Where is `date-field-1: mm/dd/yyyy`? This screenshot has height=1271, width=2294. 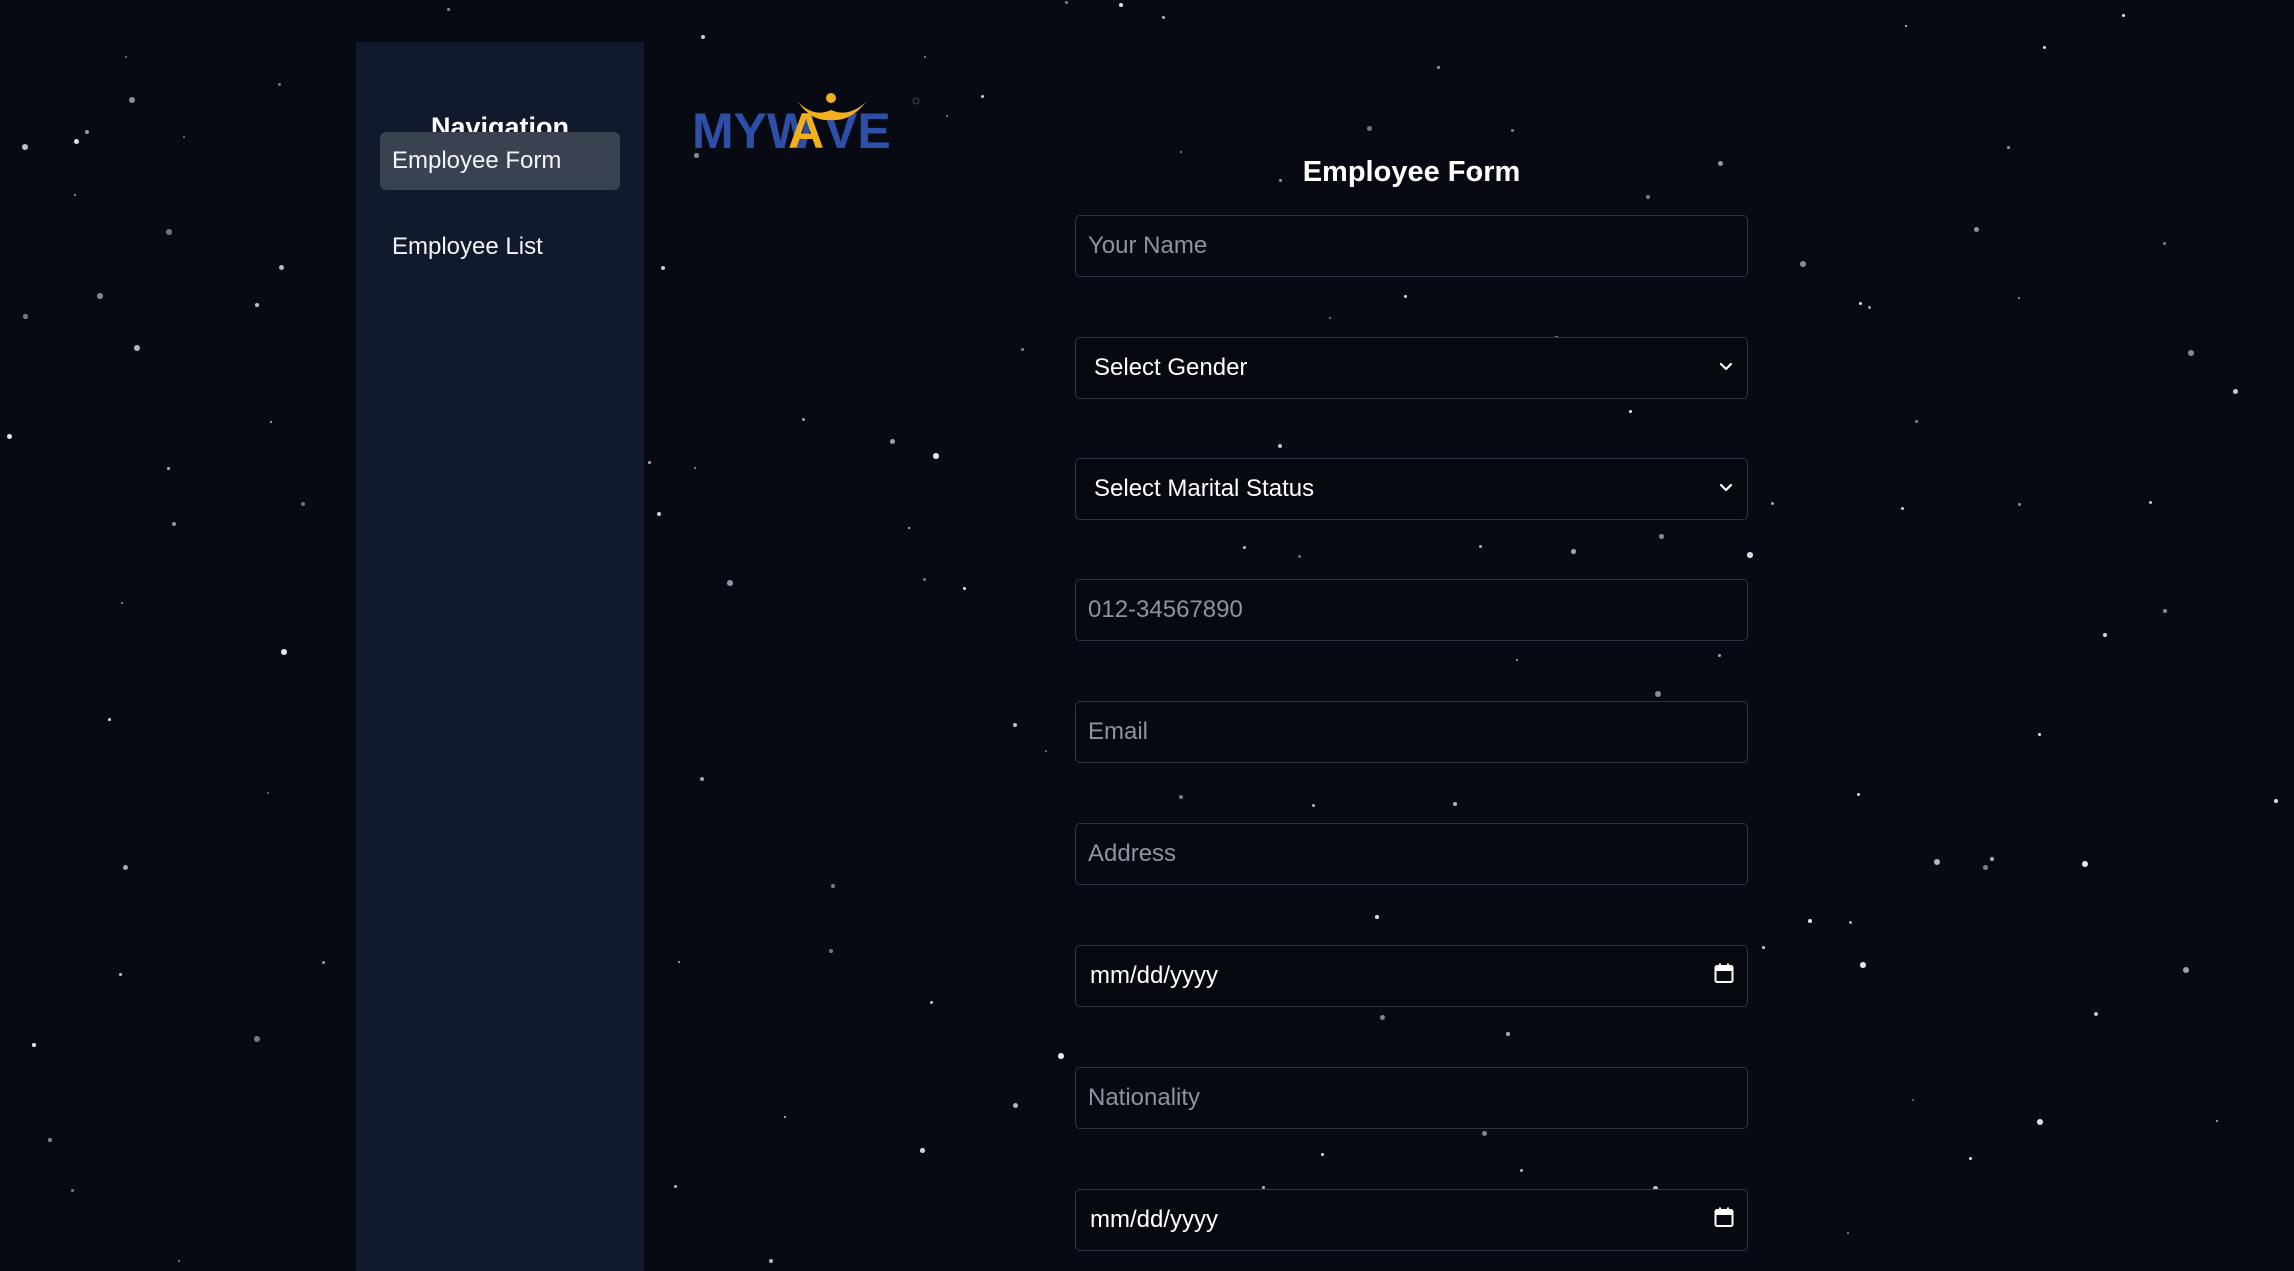 date-field-1: mm/dd/yyyy is located at coordinates (1411, 976).